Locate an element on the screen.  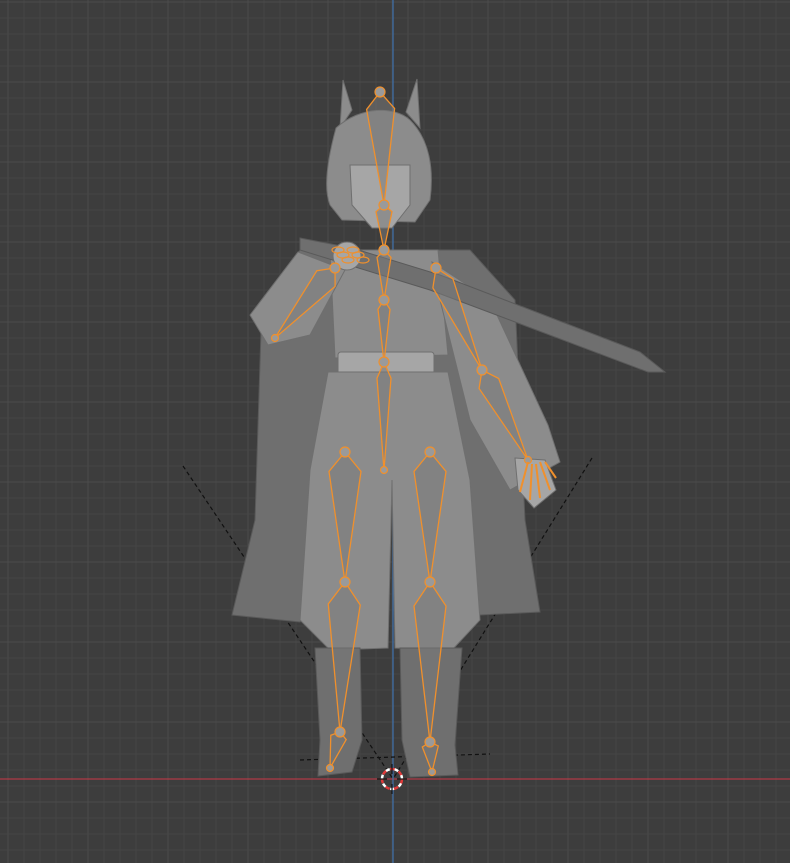
bone-upper-arm-r-tail-joint is located at coordinates (275, 338).